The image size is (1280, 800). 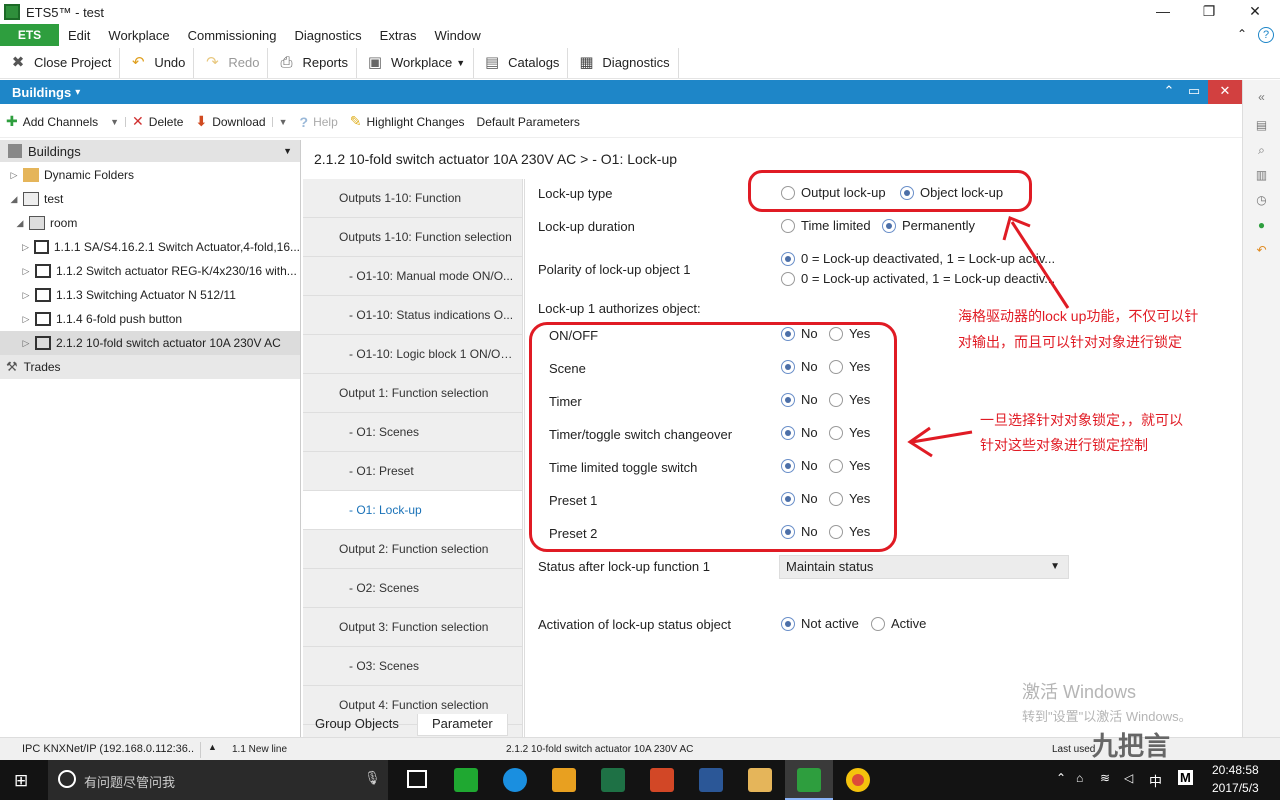 I want to click on windows-activation-hint: 转到"设置"以激活 Windows。, so click(x=1107, y=716).